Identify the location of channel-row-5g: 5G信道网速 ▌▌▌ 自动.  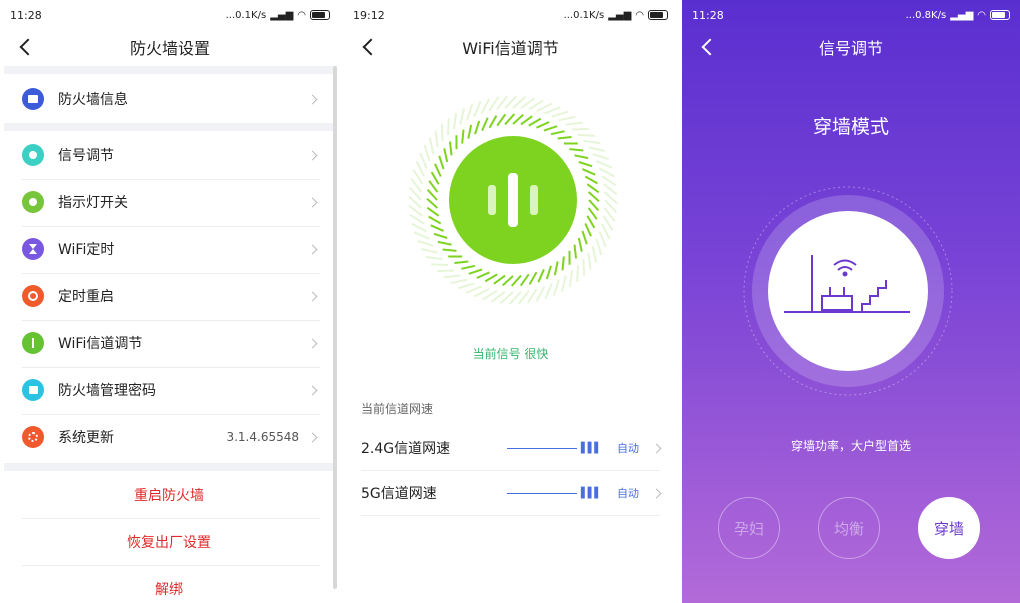
(511, 493).